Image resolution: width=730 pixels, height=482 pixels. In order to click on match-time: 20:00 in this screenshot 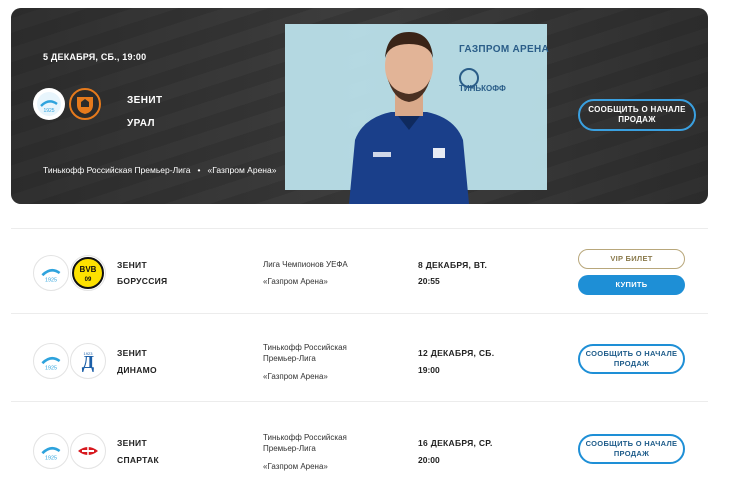, I will do `click(429, 460)`.